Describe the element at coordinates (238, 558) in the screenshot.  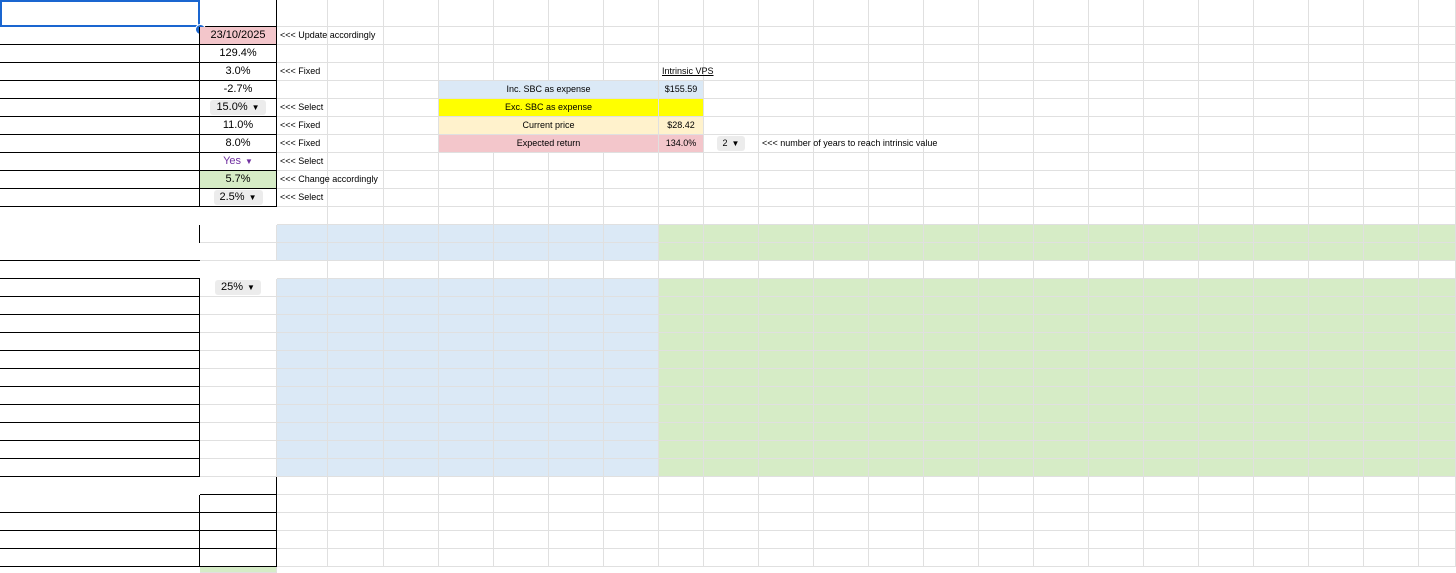
I see `summary-value` at that location.